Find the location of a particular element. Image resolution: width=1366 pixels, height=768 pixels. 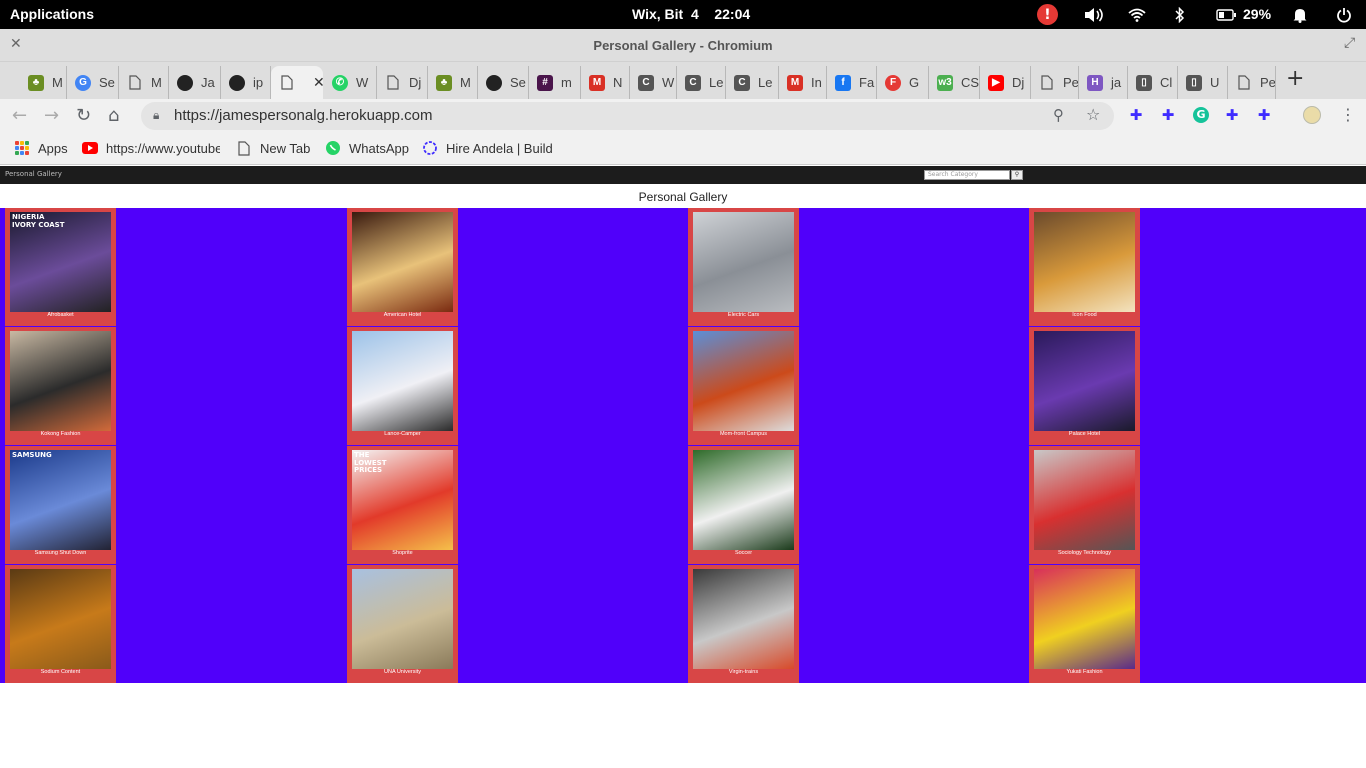

gallery-image: SAMSUNG is located at coordinates (60, 500).